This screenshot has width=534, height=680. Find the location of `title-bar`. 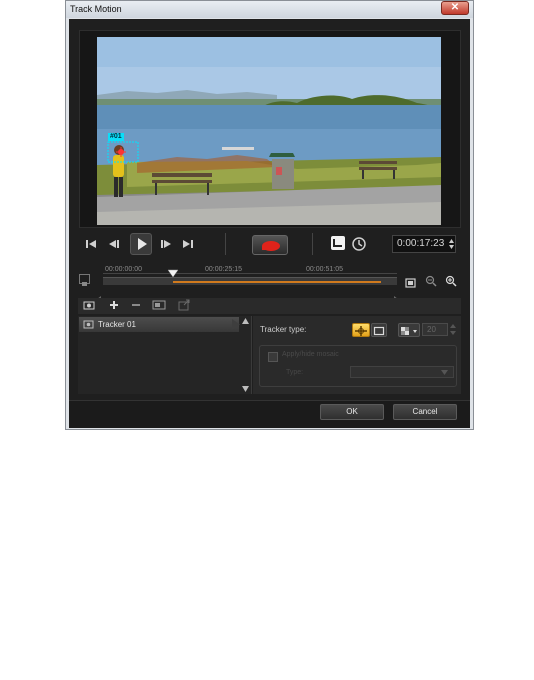

title-bar is located at coordinates (269, 9).